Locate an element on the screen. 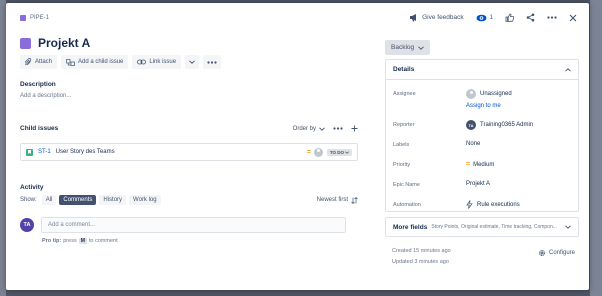  child-issue-meta: = TO DO is located at coordinates (329, 152).